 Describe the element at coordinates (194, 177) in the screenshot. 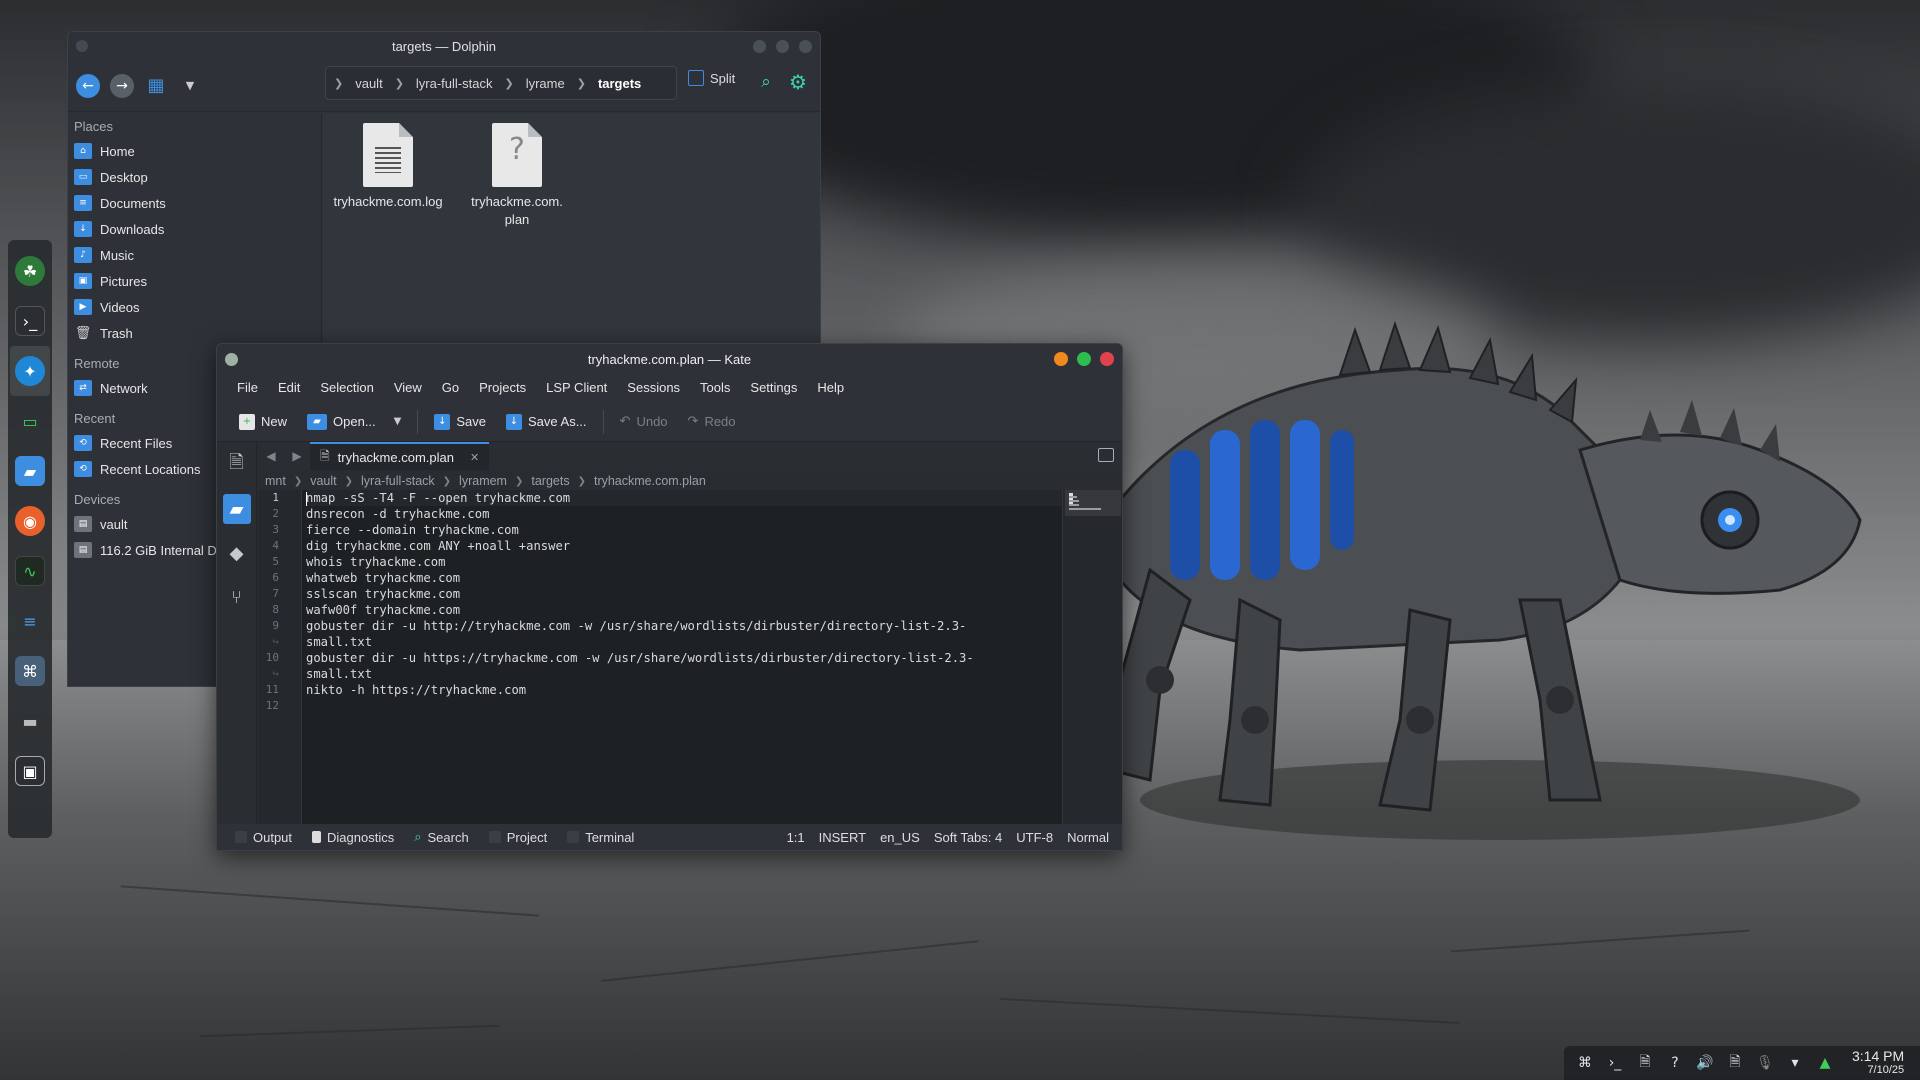

I see `place-desktop: ▭ Desktop` at that location.